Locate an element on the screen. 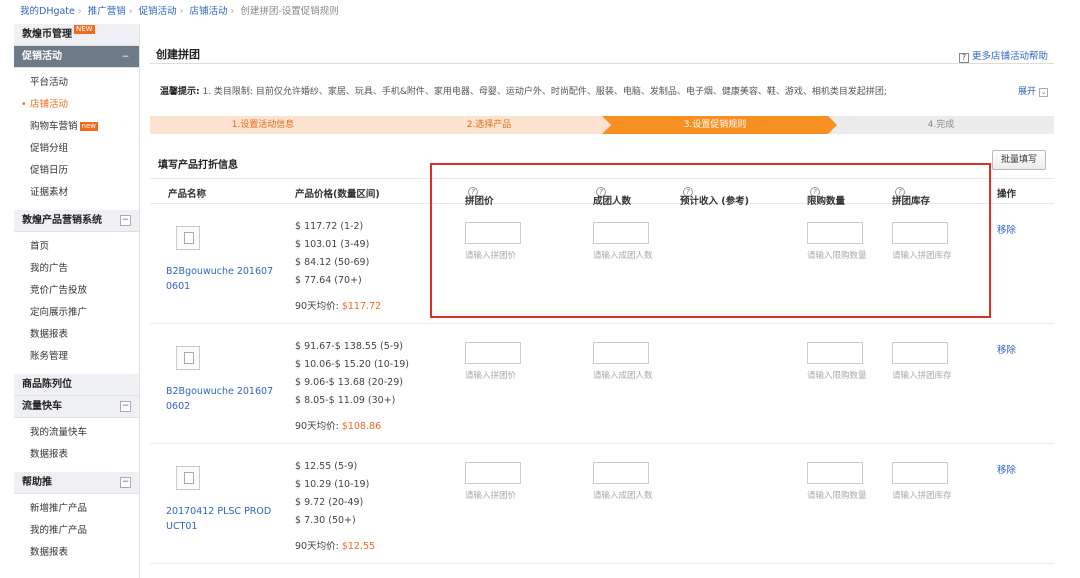 This screenshot has height=578, width=1080. col-income: 预计收入 (参考)? is located at coordinates (714, 196).